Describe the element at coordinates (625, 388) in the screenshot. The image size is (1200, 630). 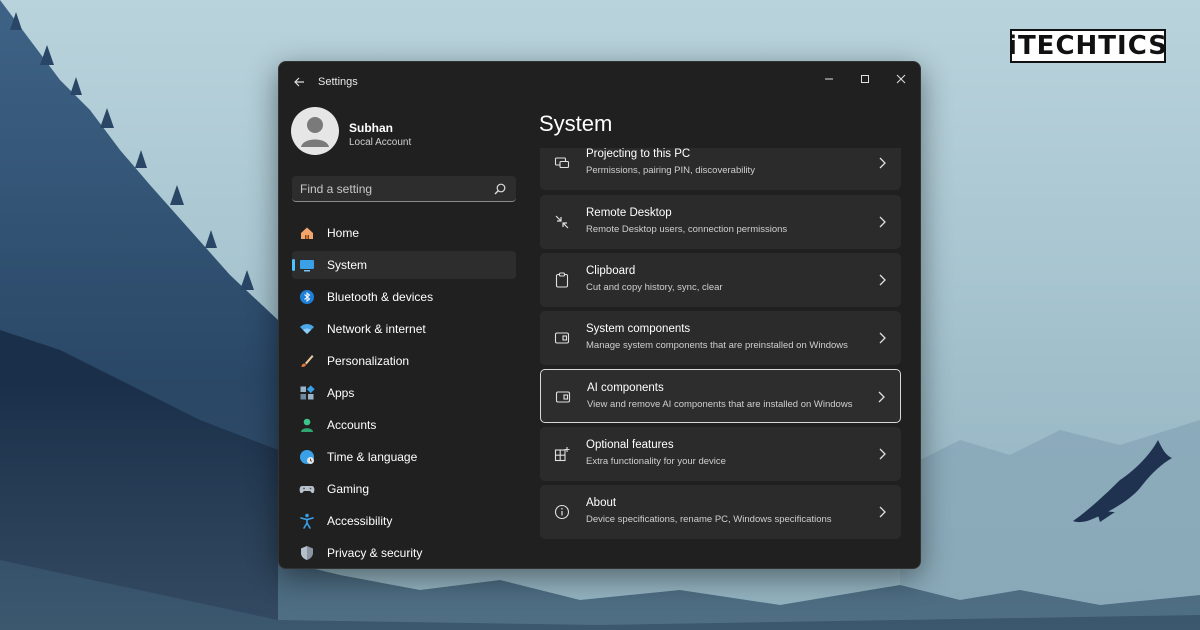
I see `card-title: AI components` at that location.